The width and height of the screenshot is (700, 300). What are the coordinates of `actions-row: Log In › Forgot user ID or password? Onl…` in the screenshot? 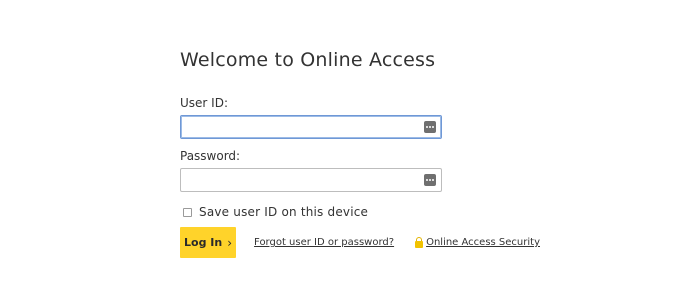 It's located at (360, 242).